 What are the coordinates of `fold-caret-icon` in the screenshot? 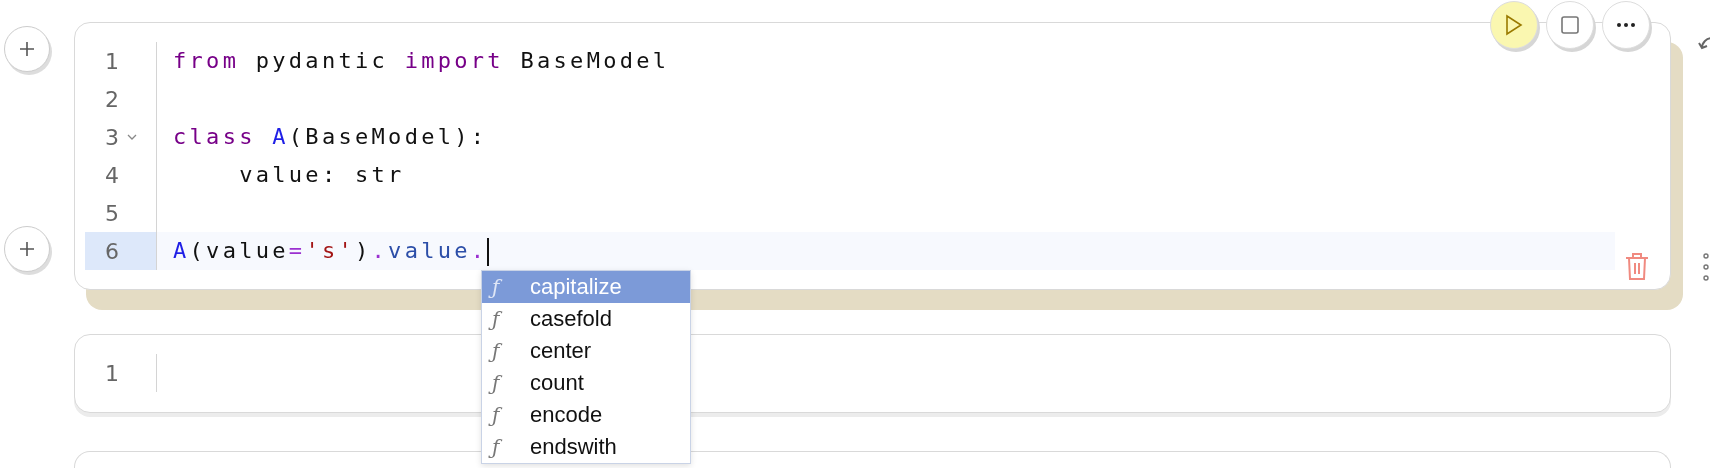 It's located at (132, 137).